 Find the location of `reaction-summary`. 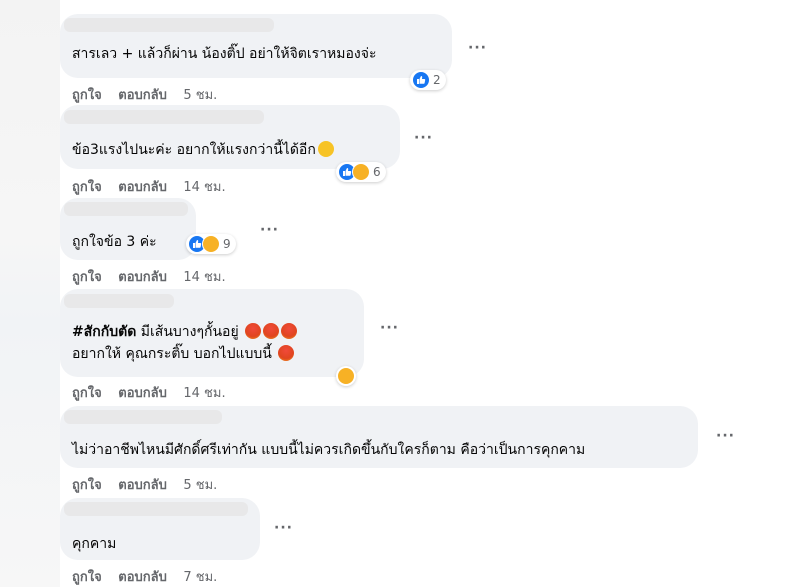

reaction-summary is located at coordinates (346, 376).